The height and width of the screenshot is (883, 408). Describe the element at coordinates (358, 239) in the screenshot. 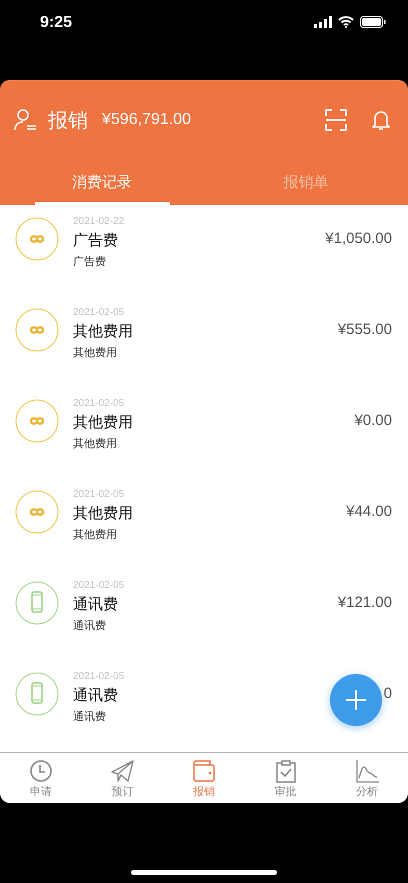

I see `record-amount: ¥1,050.00` at that location.